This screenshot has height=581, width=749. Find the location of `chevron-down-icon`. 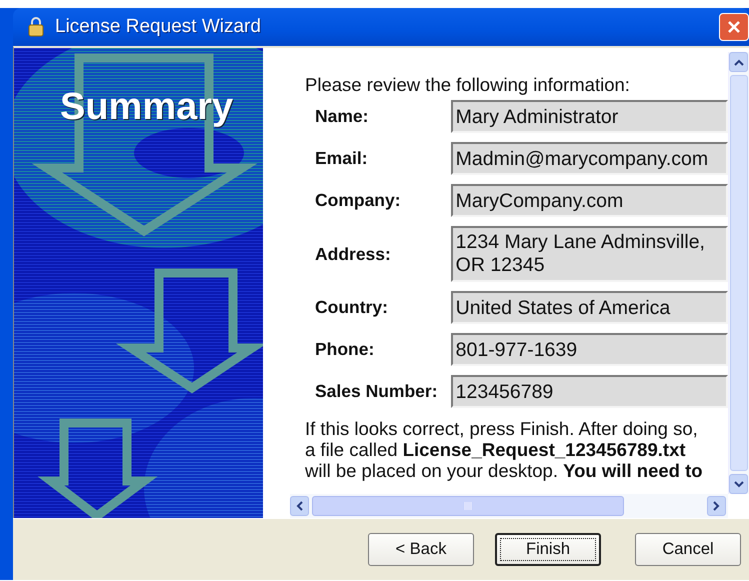

chevron-down-icon is located at coordinates (739, 484).